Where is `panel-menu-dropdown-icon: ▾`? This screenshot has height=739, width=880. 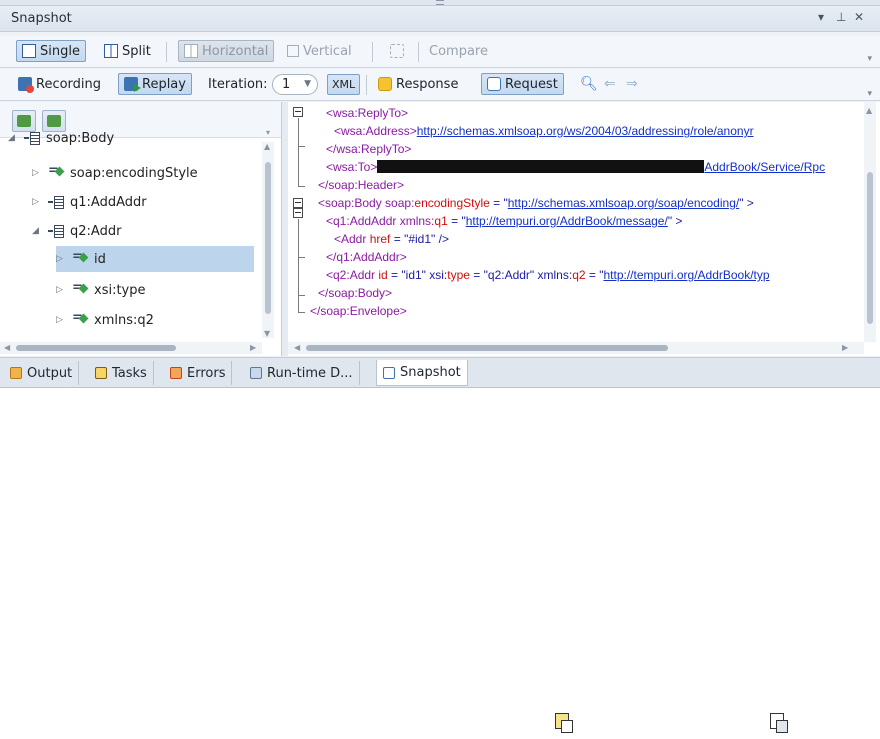
panel-menu-dropdown-icon: ▾ is located at coordinates (821, 17).